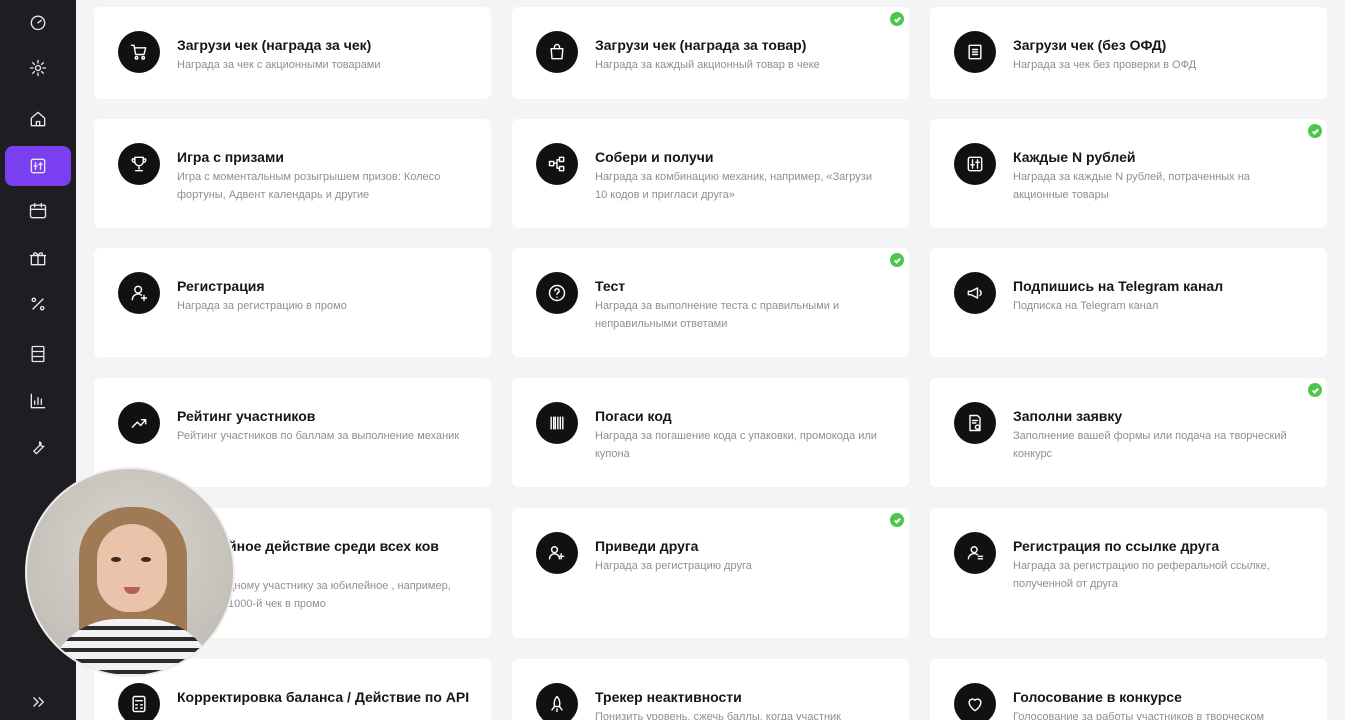 Image resolution: width=1345 pixels, height=720 pixels. Describe the element at coordinates (557, 704) in the screenshot. I see `rocket-icon` at that location.